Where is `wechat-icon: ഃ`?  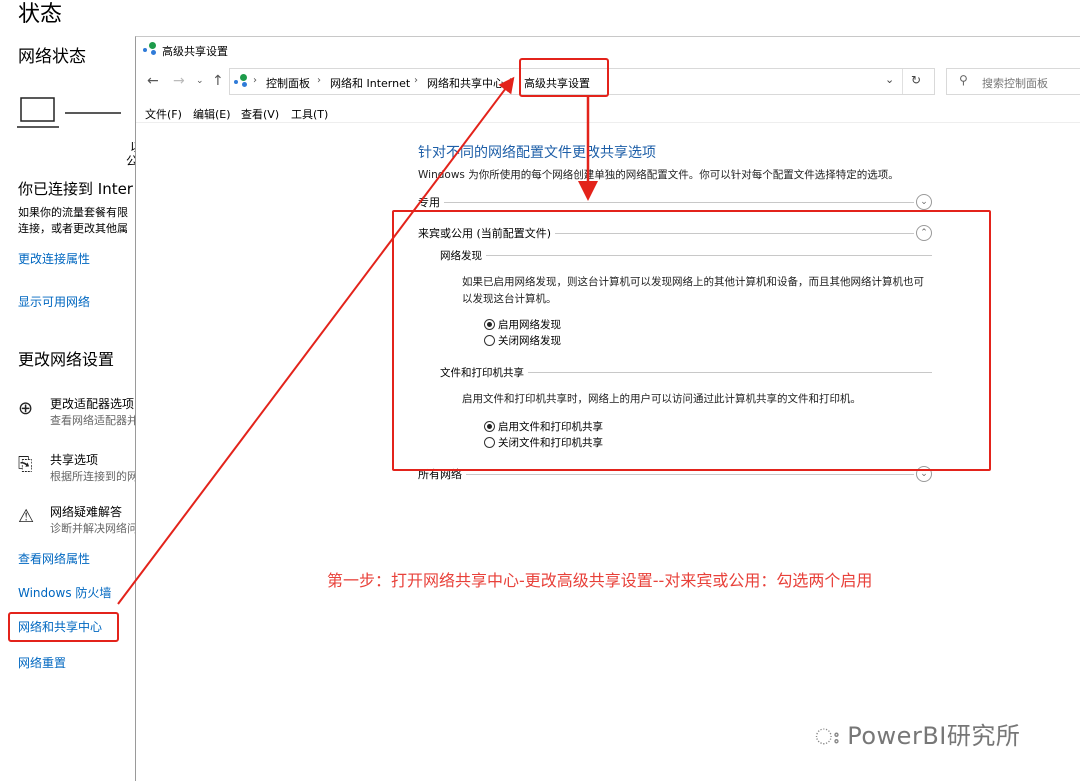 wechat-icon: ഃ is located at coordinates (827, 737).